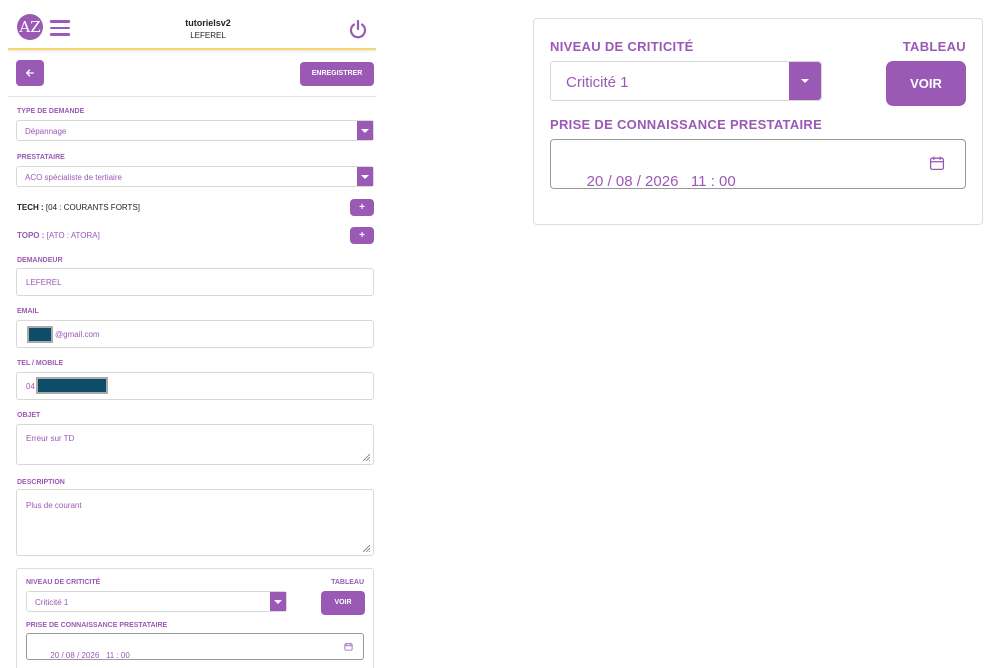 The height and width of the screenshot is (668, 989). What do you see at coordinates (73, 235) in the screenshot?
I see `topo-value: [ATO : ATORA]` at bounding box center [73, 235].